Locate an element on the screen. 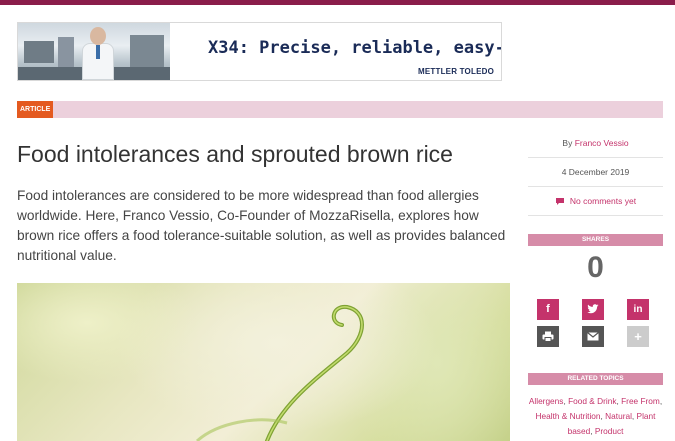  facebook-icon: f is located at coordinates (548, 309).